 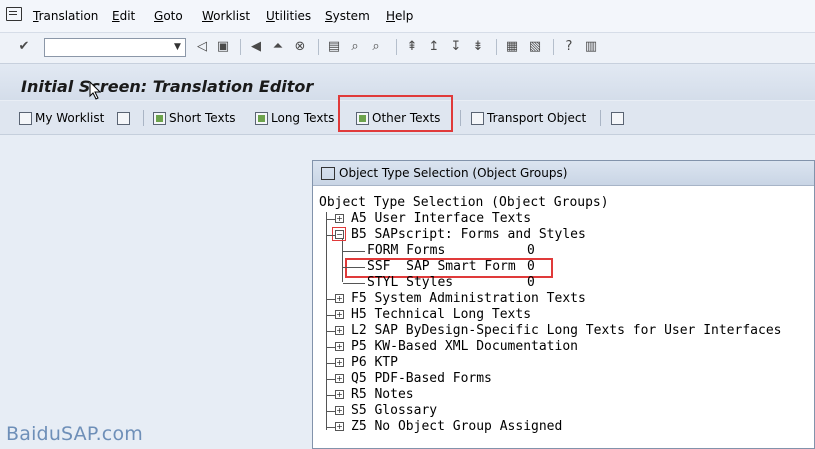 What do you see at coordinates (294, 118) in the screenshot?
I see `long-texts-button: Long Texts` at bounding box center [294, 118].